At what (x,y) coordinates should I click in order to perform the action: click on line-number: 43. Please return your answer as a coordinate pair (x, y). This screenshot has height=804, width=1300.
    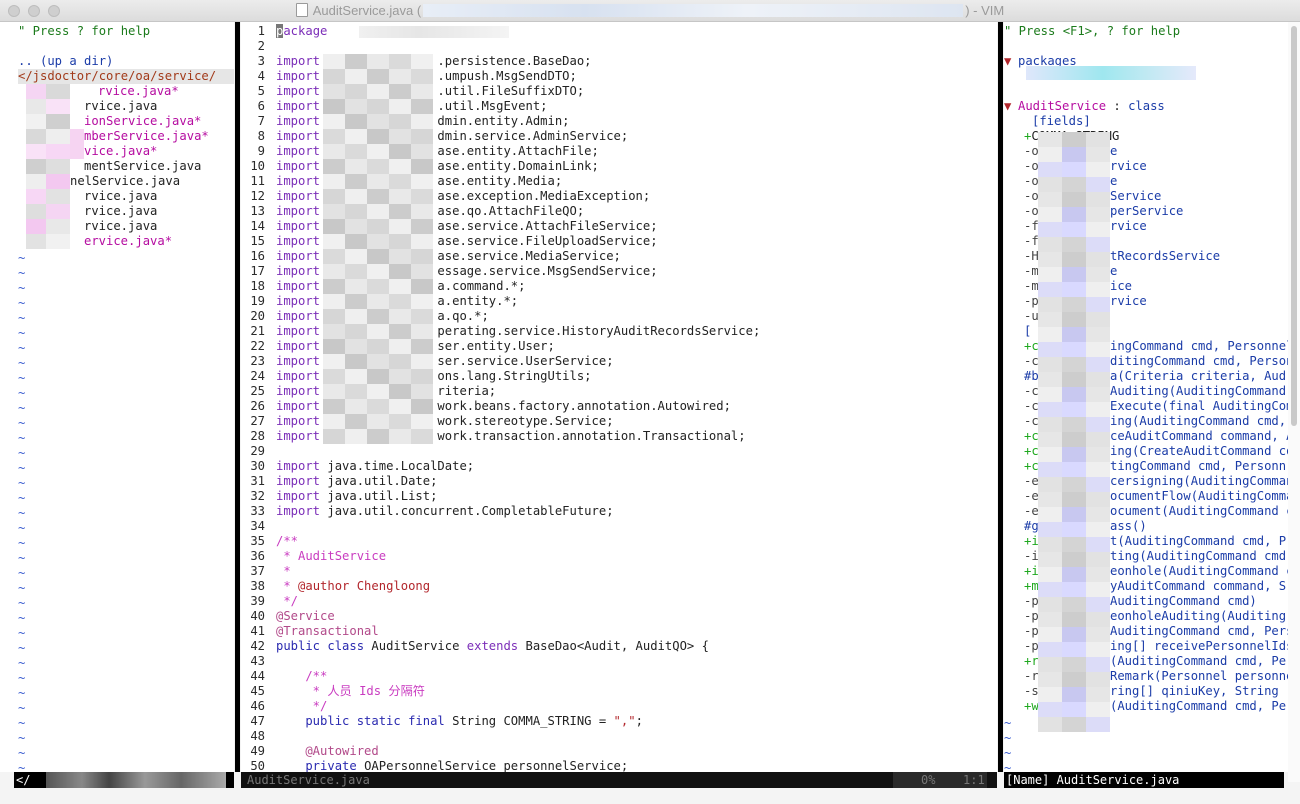
    Looking at the image, I should click on (257, 661).